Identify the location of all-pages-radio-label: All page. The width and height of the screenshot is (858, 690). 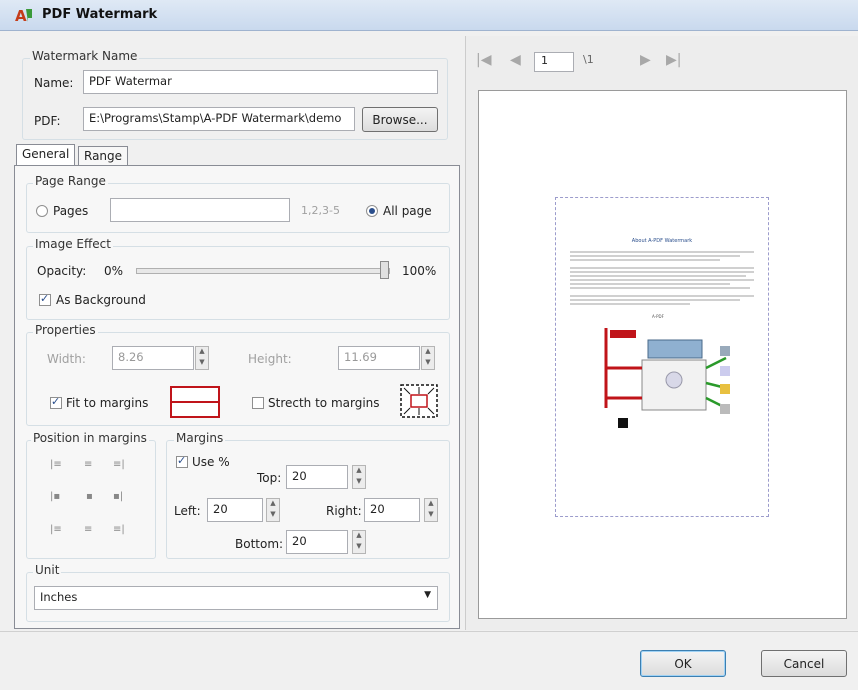
(407, 211).